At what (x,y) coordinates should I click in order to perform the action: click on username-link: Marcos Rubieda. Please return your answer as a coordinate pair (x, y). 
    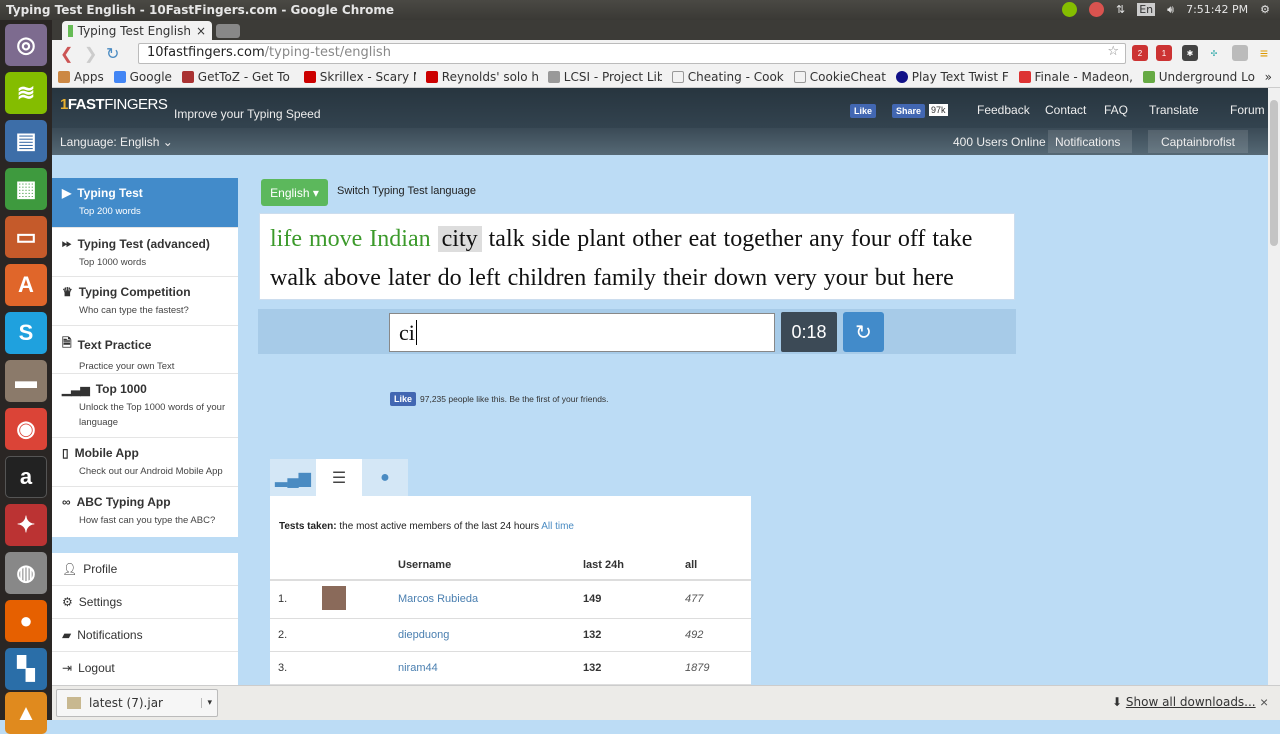
    Looking at the image, I should click on (490, 599).